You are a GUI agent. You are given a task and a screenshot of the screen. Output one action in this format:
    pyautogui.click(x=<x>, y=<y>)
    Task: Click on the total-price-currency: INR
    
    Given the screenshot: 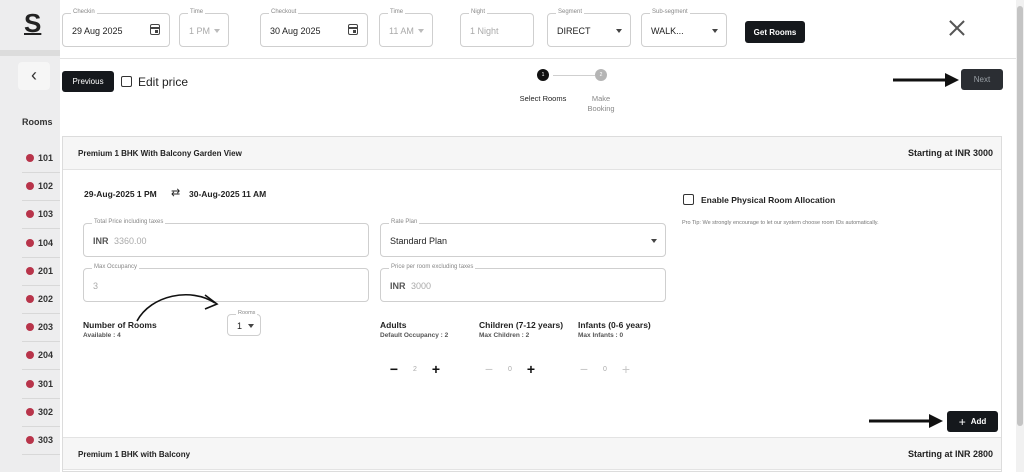 What is the action you would take?
    pyautogui.click(x=101, y=241)
    